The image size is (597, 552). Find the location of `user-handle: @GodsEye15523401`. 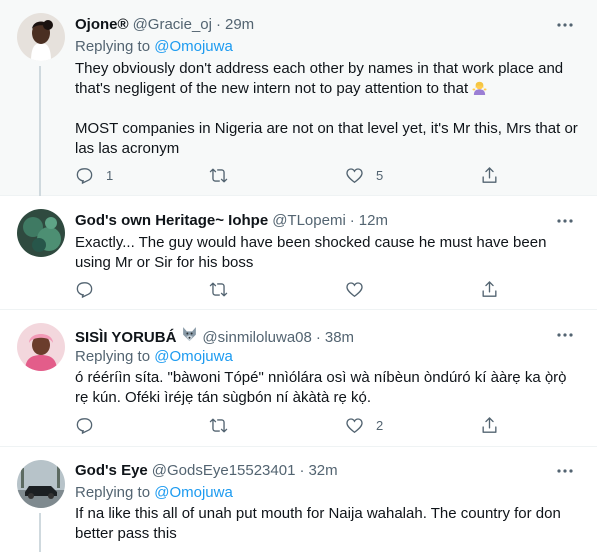

user-handle: @GodsEye15523401 is located at coordinates (224, 471).